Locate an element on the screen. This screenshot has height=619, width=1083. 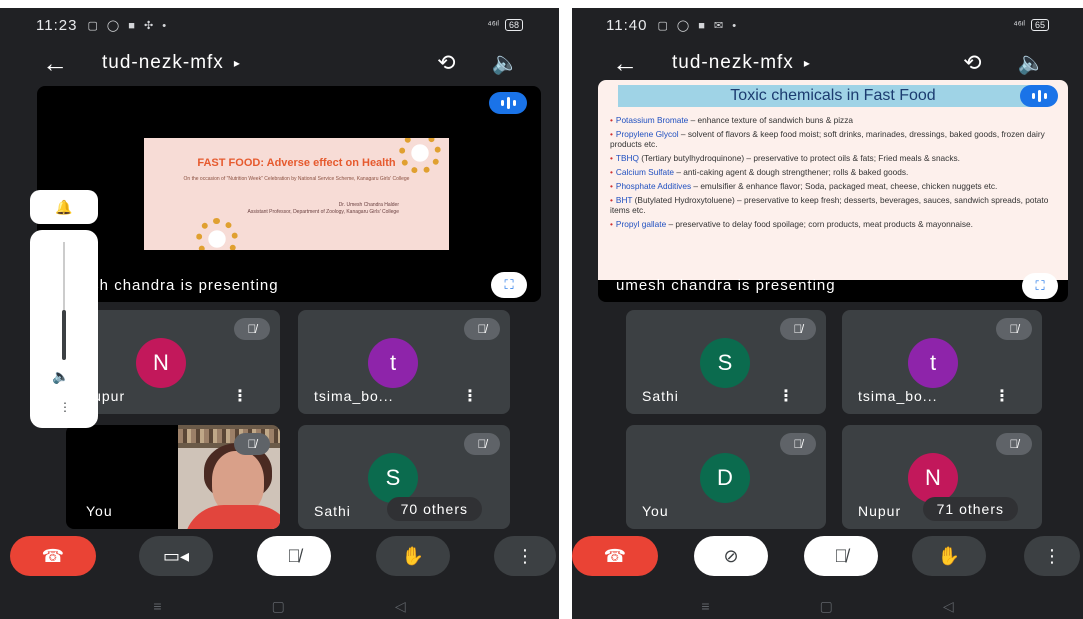
bell-icon: 🔔 is located at coordinates (64, 206).